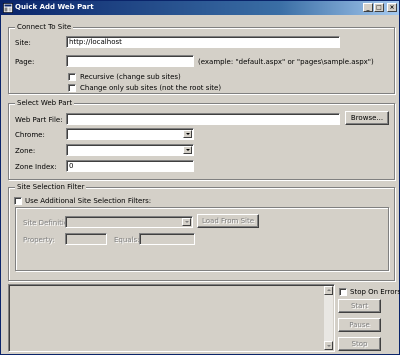  What do you see at coordinates (130, 61) in the screenshot?
I see `page-input` at bounding box center [130, 61].